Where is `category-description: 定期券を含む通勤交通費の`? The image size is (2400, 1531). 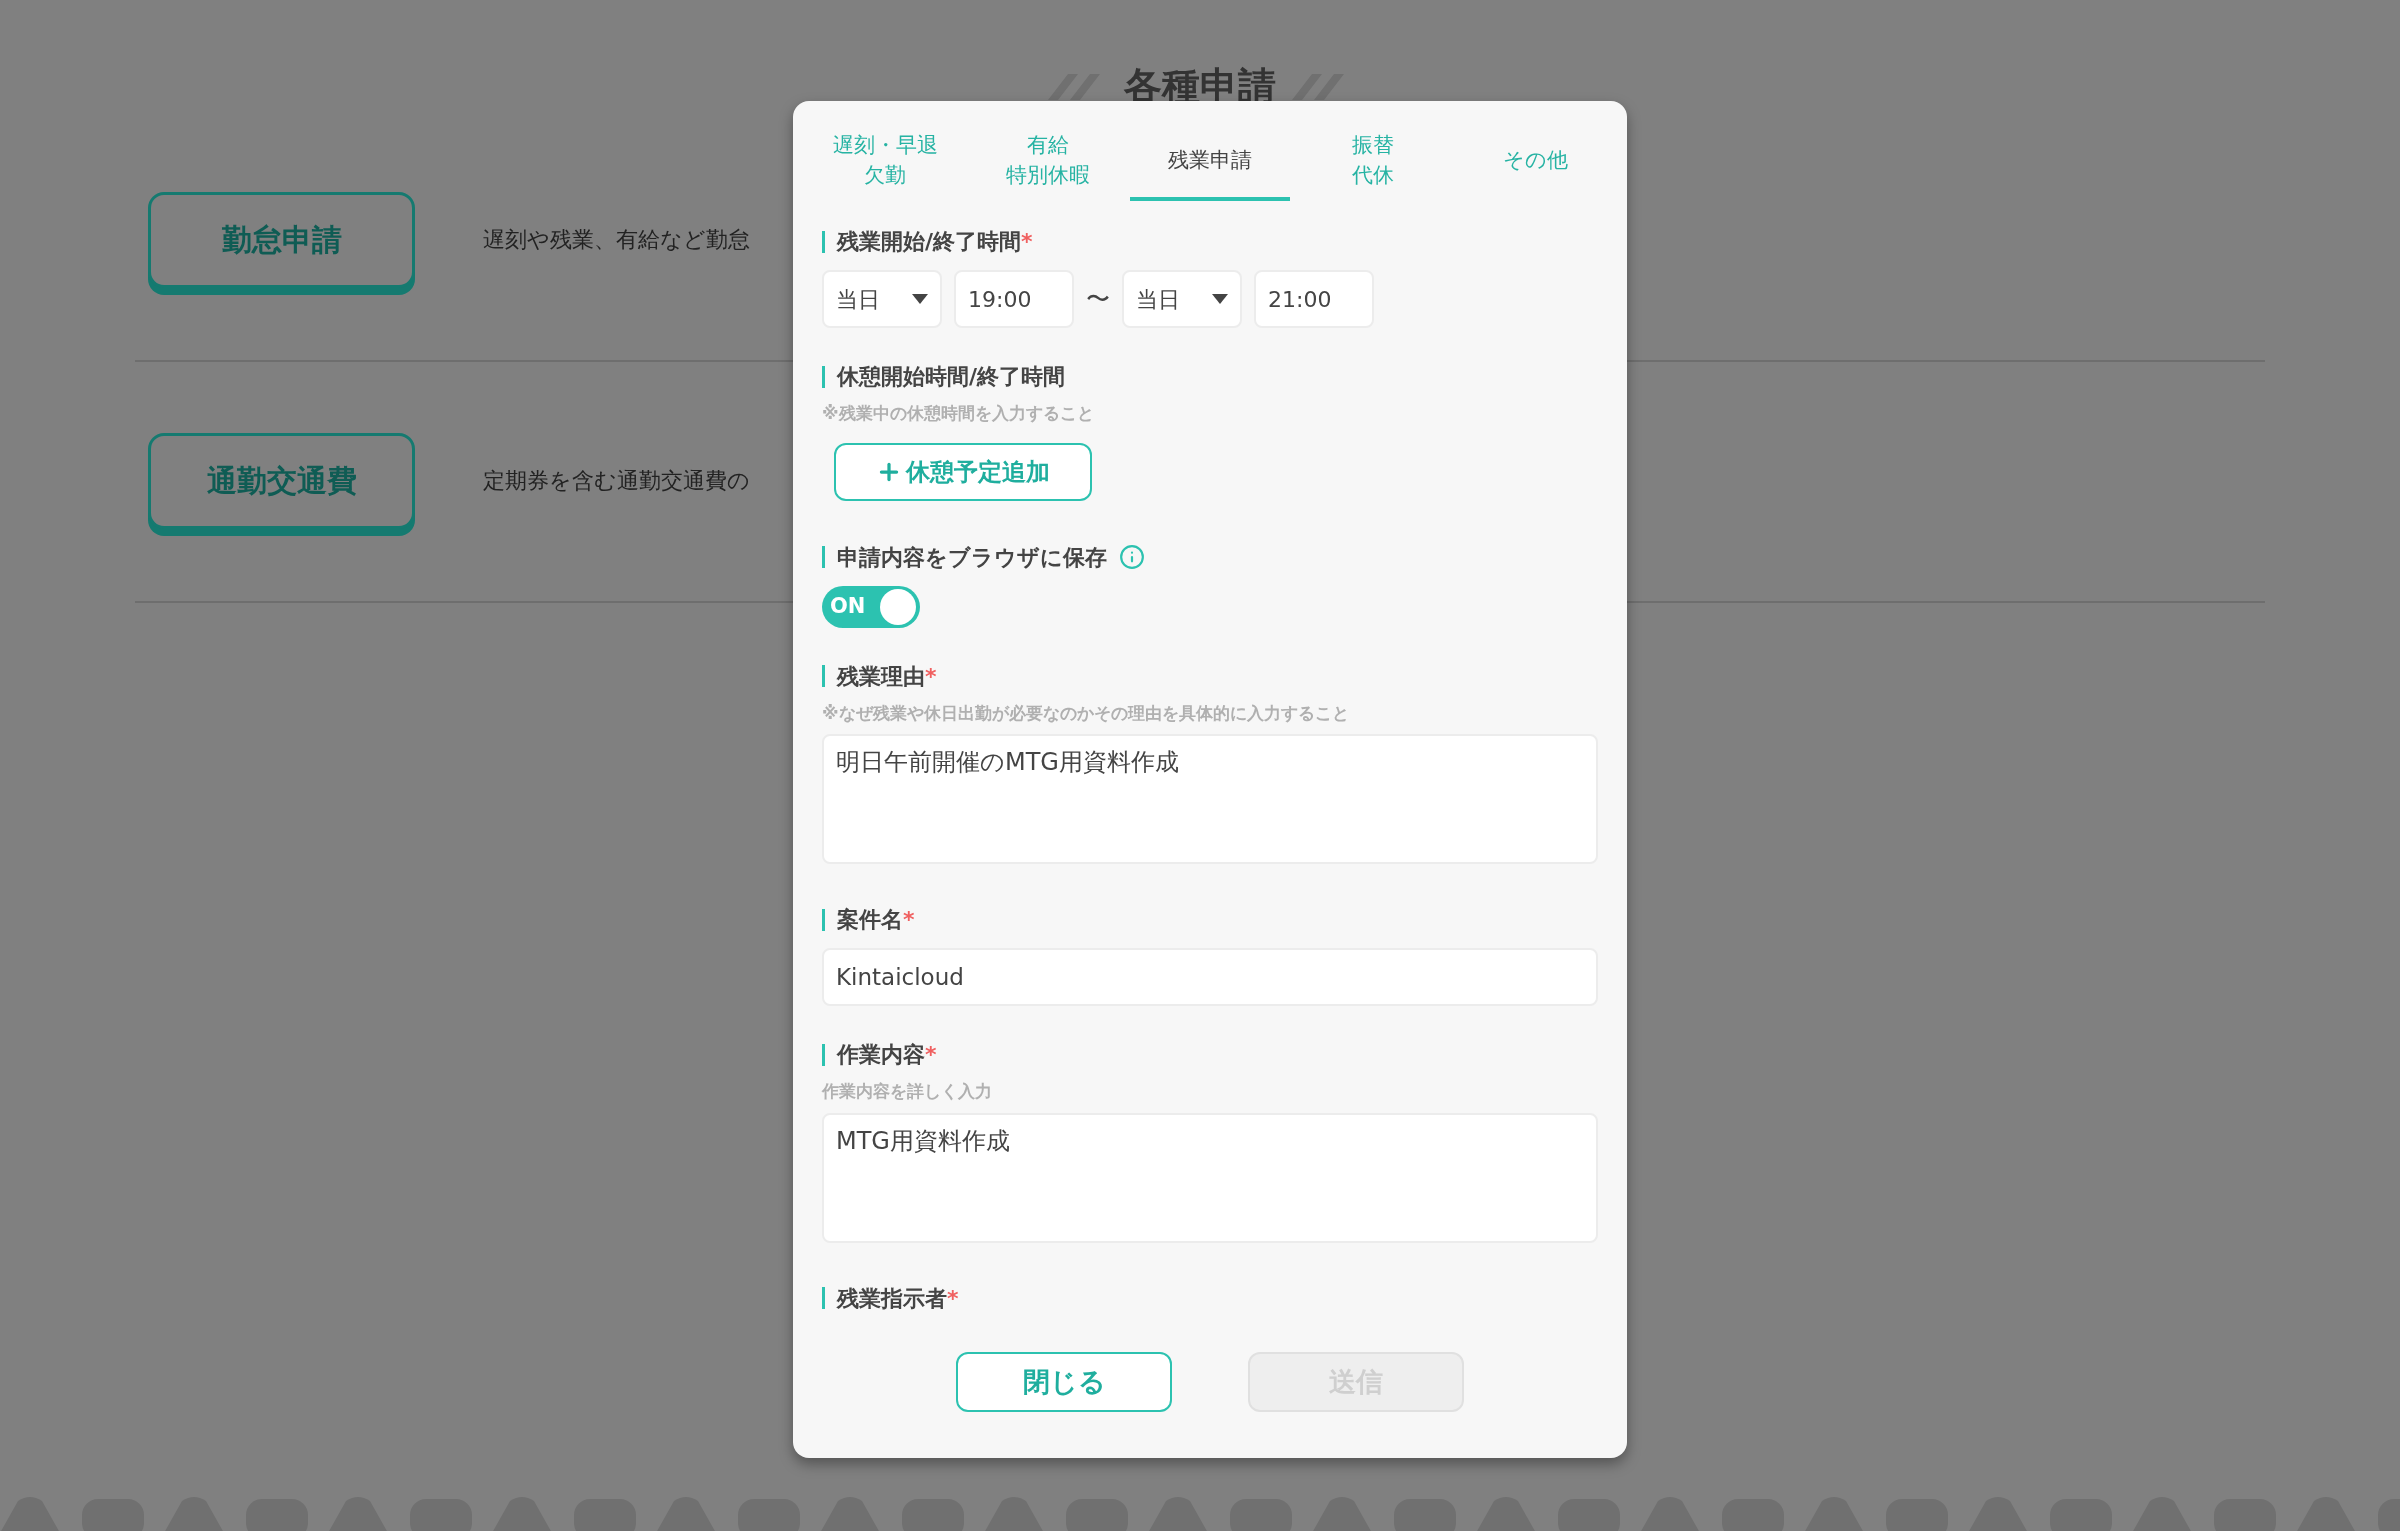 category-description: 定期券を含む通勤交通費の is located at coordinates (616, 481).